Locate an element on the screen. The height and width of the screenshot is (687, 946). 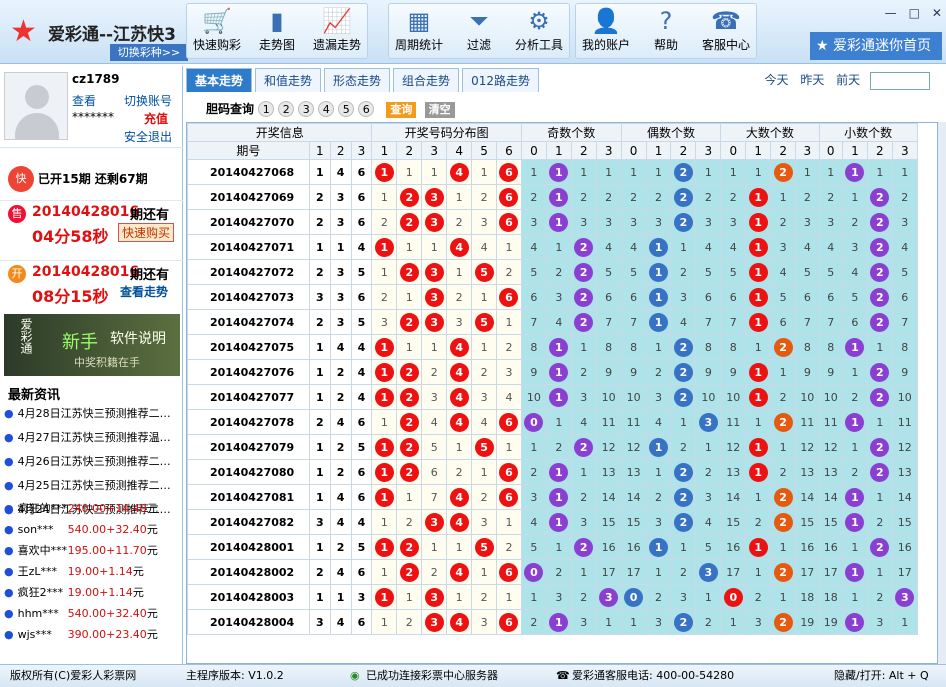
filter-number-button: 1 is located at coordinates (266, 109).